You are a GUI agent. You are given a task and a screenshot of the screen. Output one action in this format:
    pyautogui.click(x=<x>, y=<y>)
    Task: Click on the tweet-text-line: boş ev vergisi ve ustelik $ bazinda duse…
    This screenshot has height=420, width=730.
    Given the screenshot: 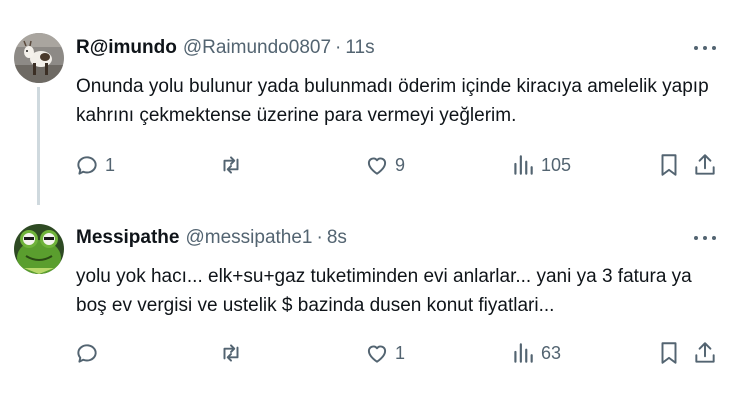 What is the action you would take?
    pyautogui.click(x=315, y=305)
    